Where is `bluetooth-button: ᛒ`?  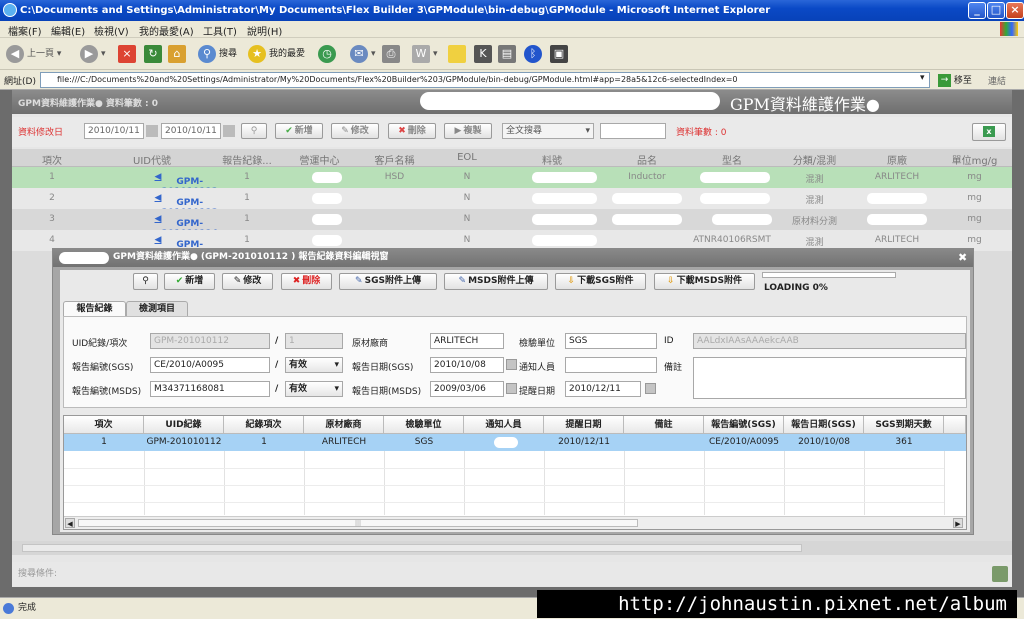 bluetooth-button: ᛒ is located at coordinates (534, 54).